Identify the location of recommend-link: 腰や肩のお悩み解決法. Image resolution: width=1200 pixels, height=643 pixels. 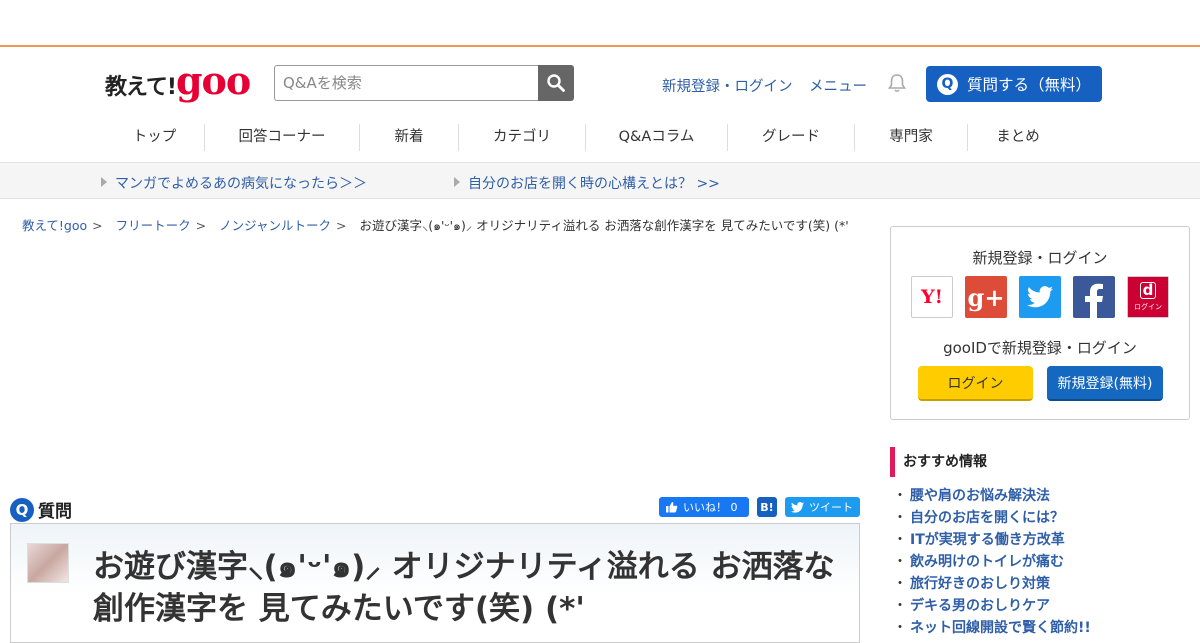
(980, 496).